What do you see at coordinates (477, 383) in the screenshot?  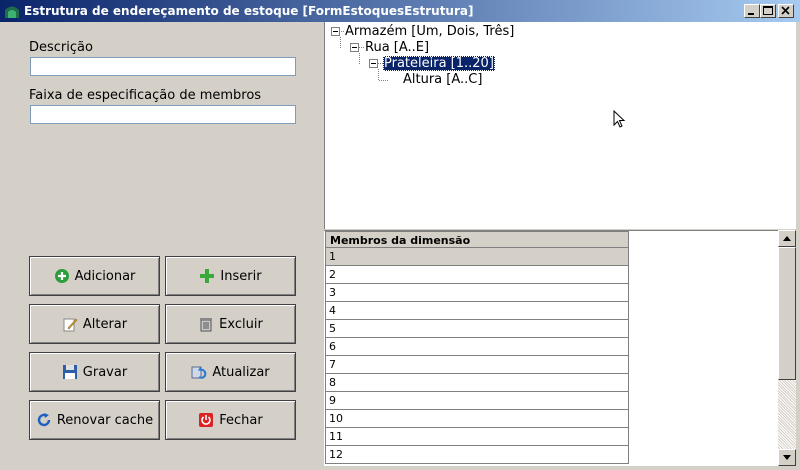 I see `grid-row: 8` at bounding box center [477, 383].